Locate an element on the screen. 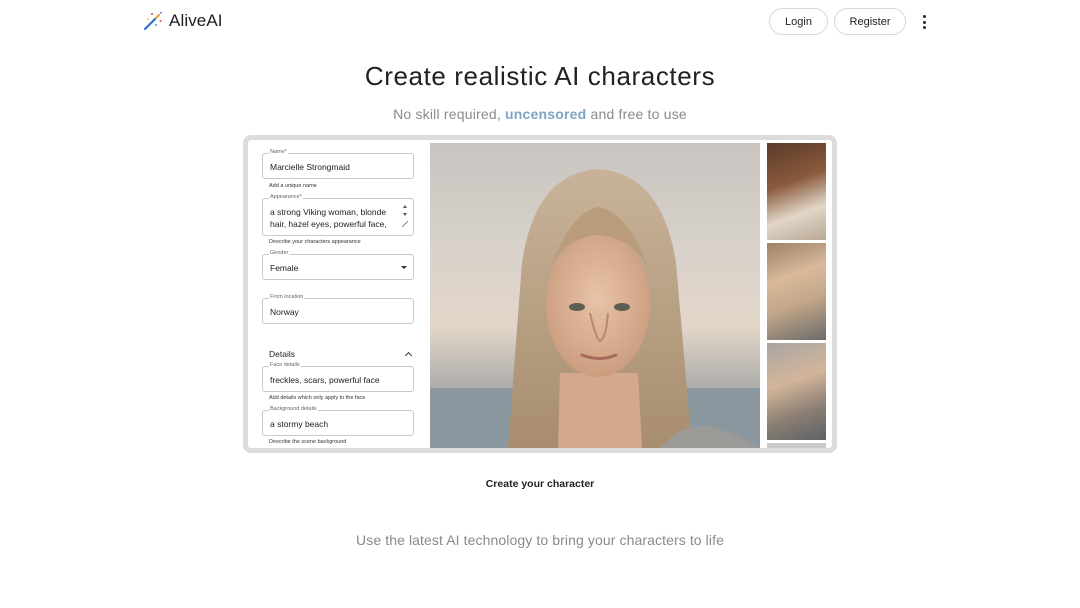 The image size is (1080, 608). details-title: Details is located at coordinates (282, 354).